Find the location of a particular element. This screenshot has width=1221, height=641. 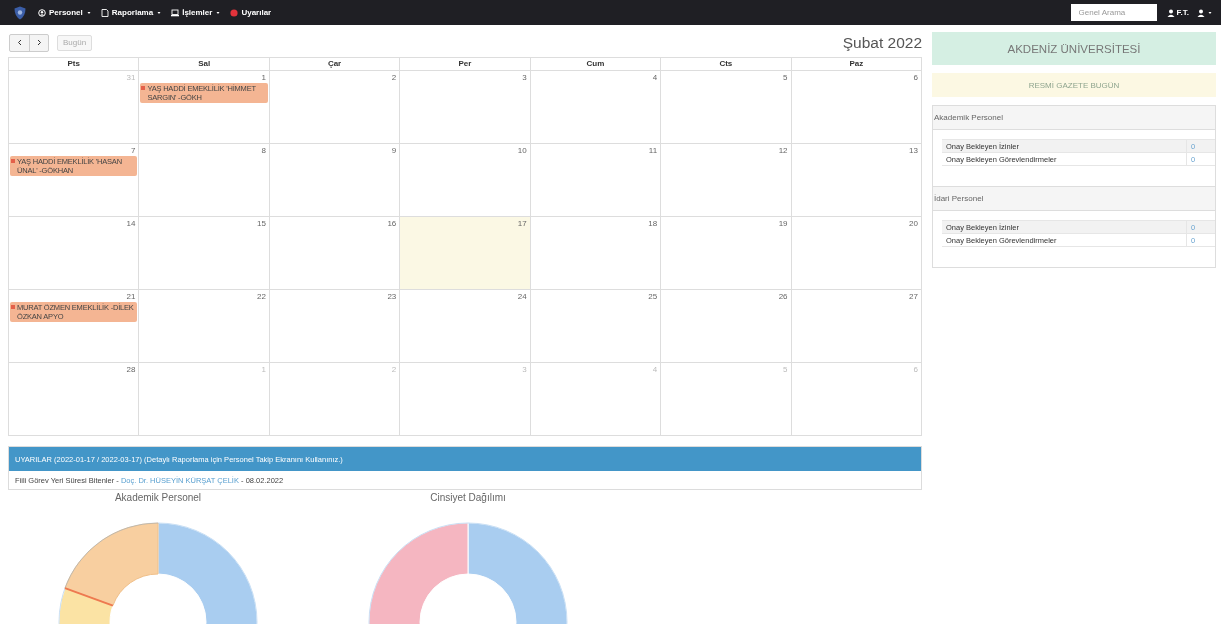

chevron-left-icon is located at coordinates (19, 42).